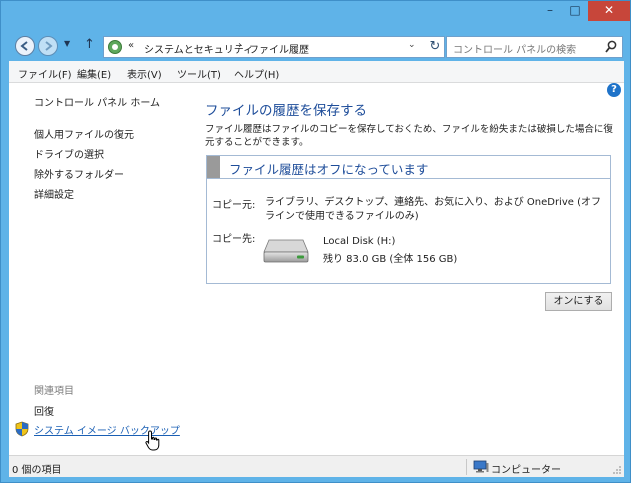 The width and height of the screenshot is (631, 483). I want to click on item-count: 0 個の項目, so click(37, 470).